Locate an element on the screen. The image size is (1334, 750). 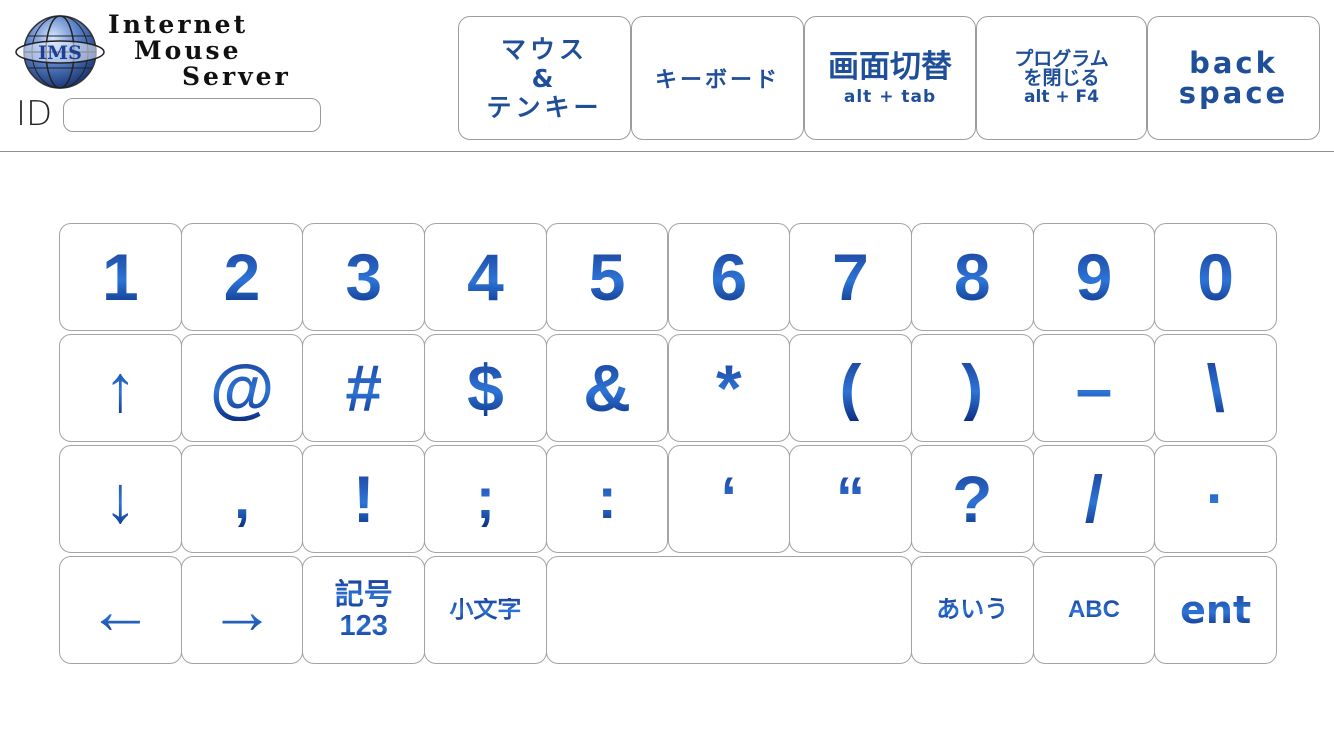
exclamation-key: ! is located at coordinates (364, 499).